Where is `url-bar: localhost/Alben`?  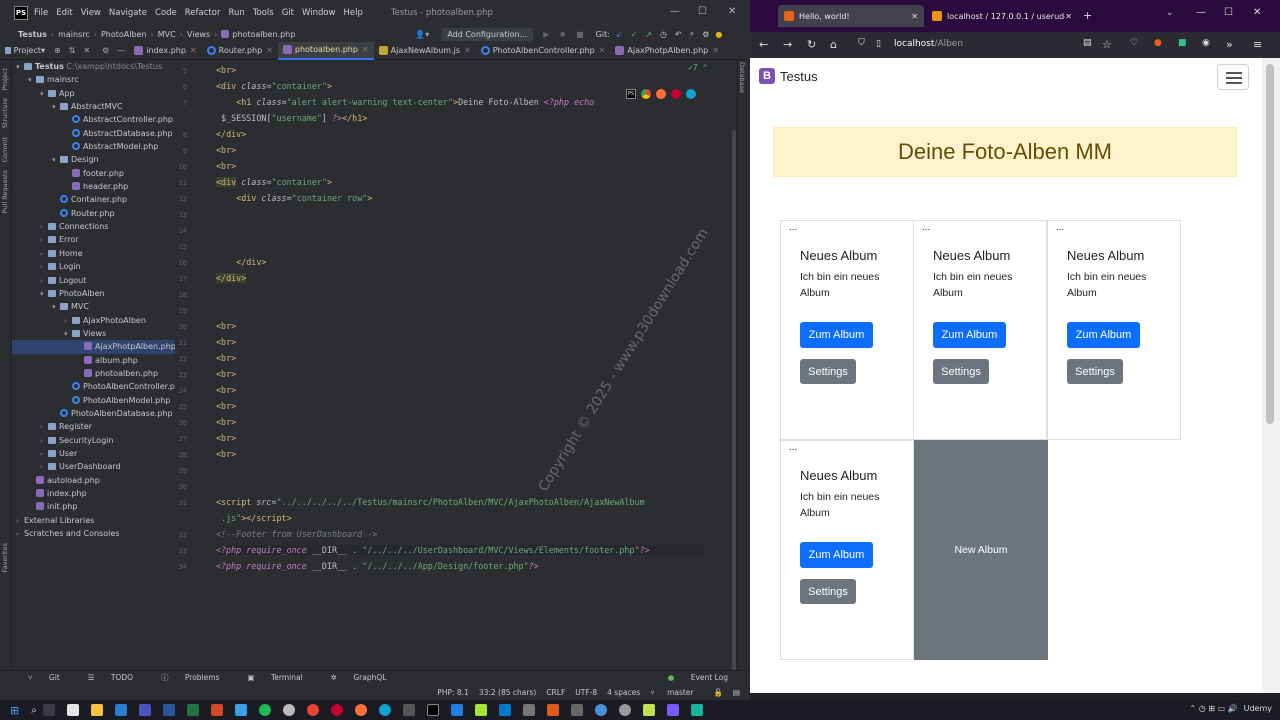 url-bar: localhost/Alben is located at coordinates (928, 44).